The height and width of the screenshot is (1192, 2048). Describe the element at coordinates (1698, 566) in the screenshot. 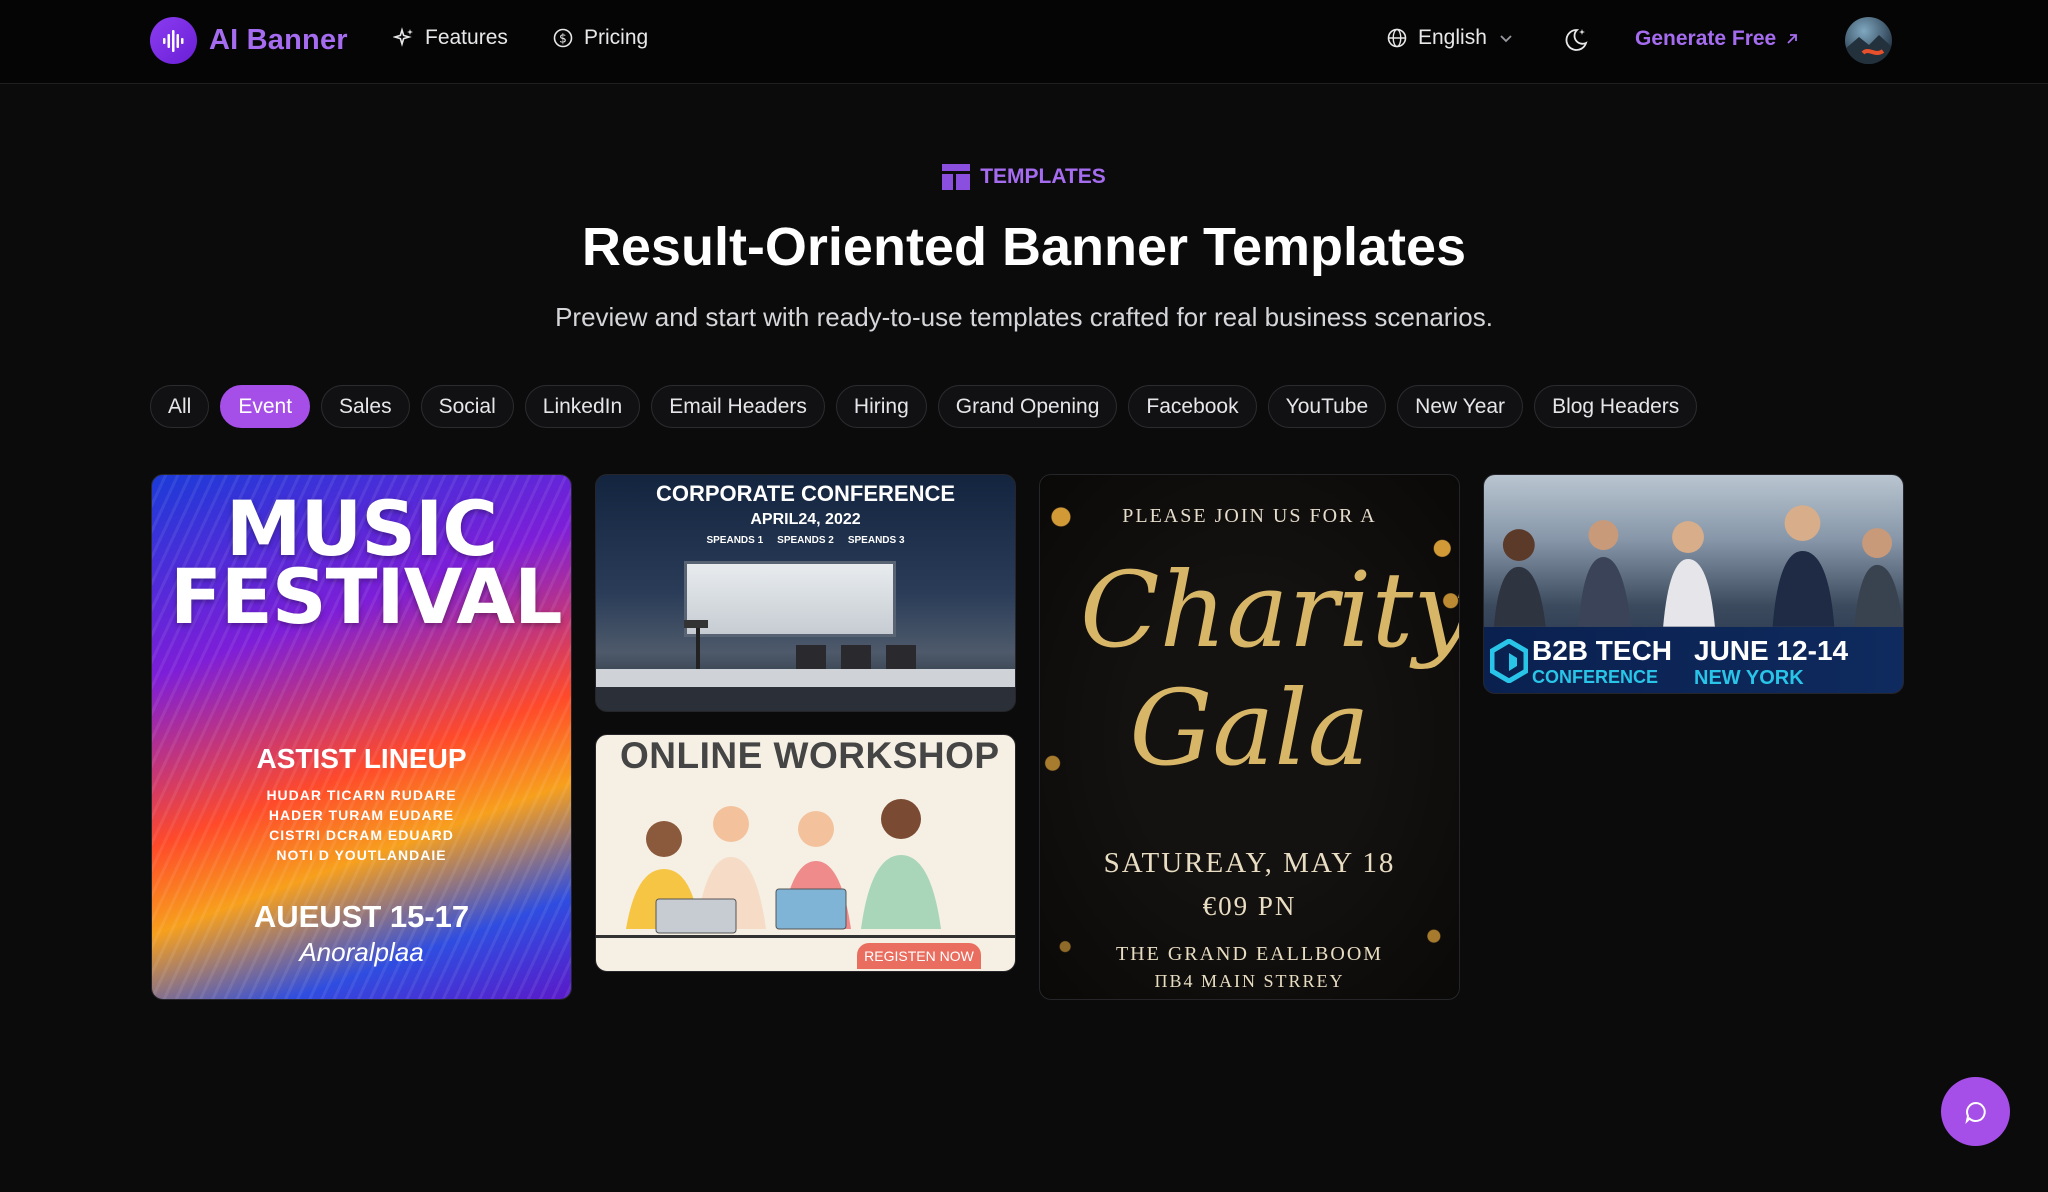

I see `business-people-illustration` at that location.